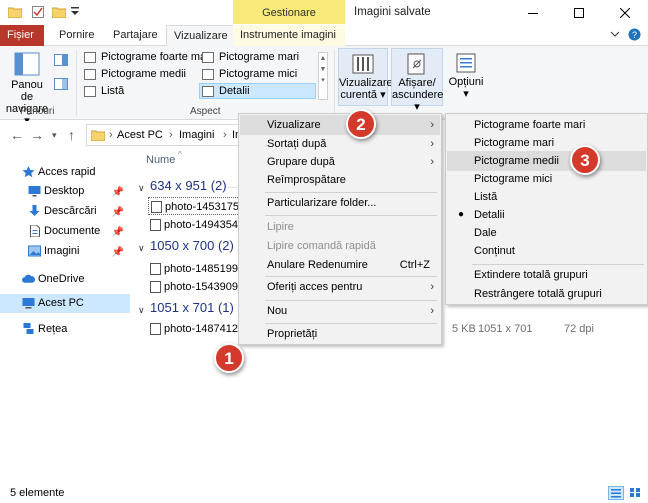 The height and width of the screenshot is (503, 648). I want to click on file-row: photo-145317532, so click(198, 206).